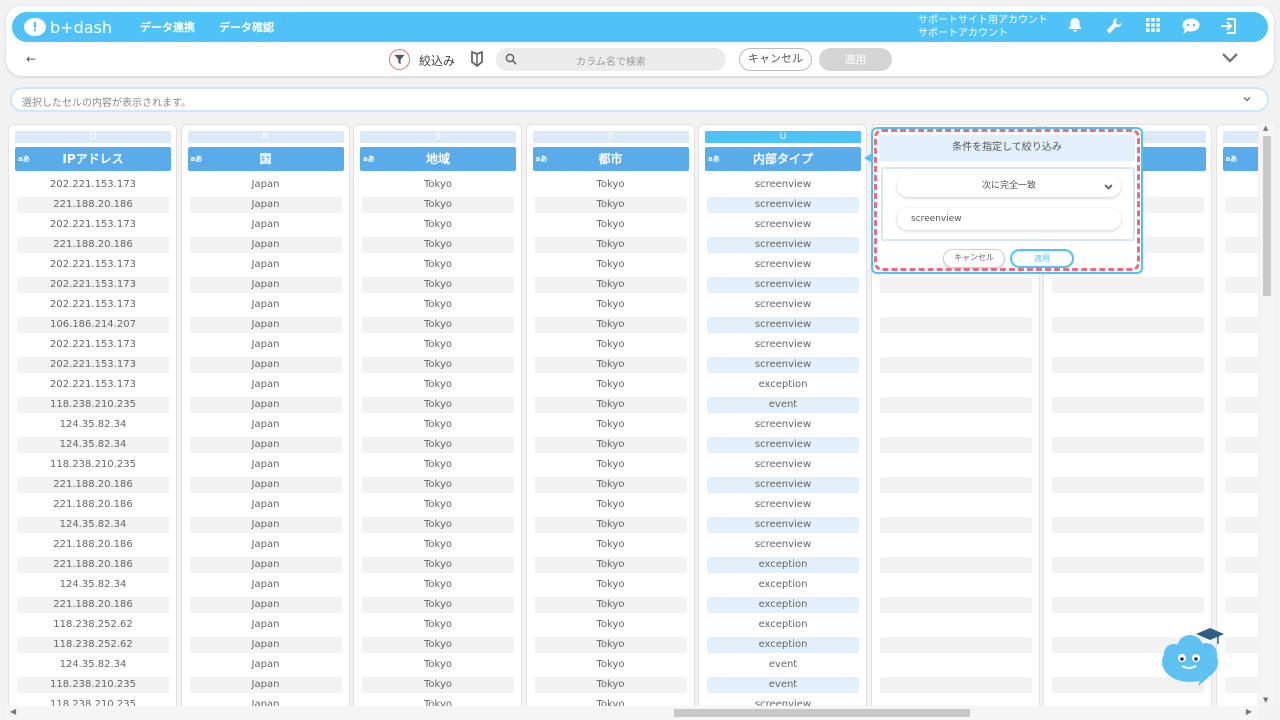 This screenshot has height=720, width=1280. What do you see at coordinates (822, 713) in the screenshot?
I see `horizontal-scroll-thumb` at bounding box center [822, 713].